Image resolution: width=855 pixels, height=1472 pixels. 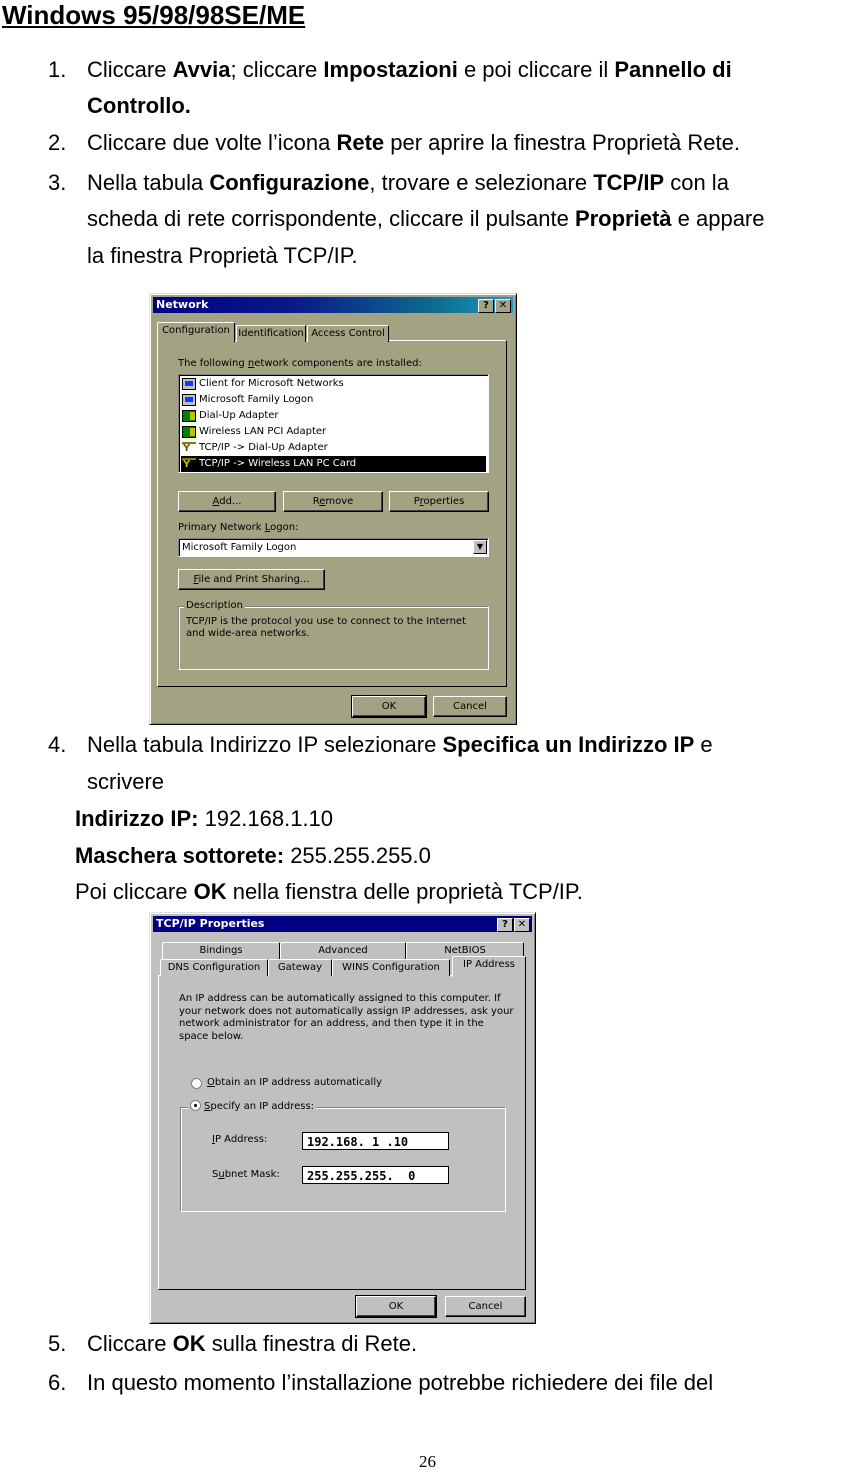 I want to click on tab-configuration: Configuration, so click(x=196, y=332).